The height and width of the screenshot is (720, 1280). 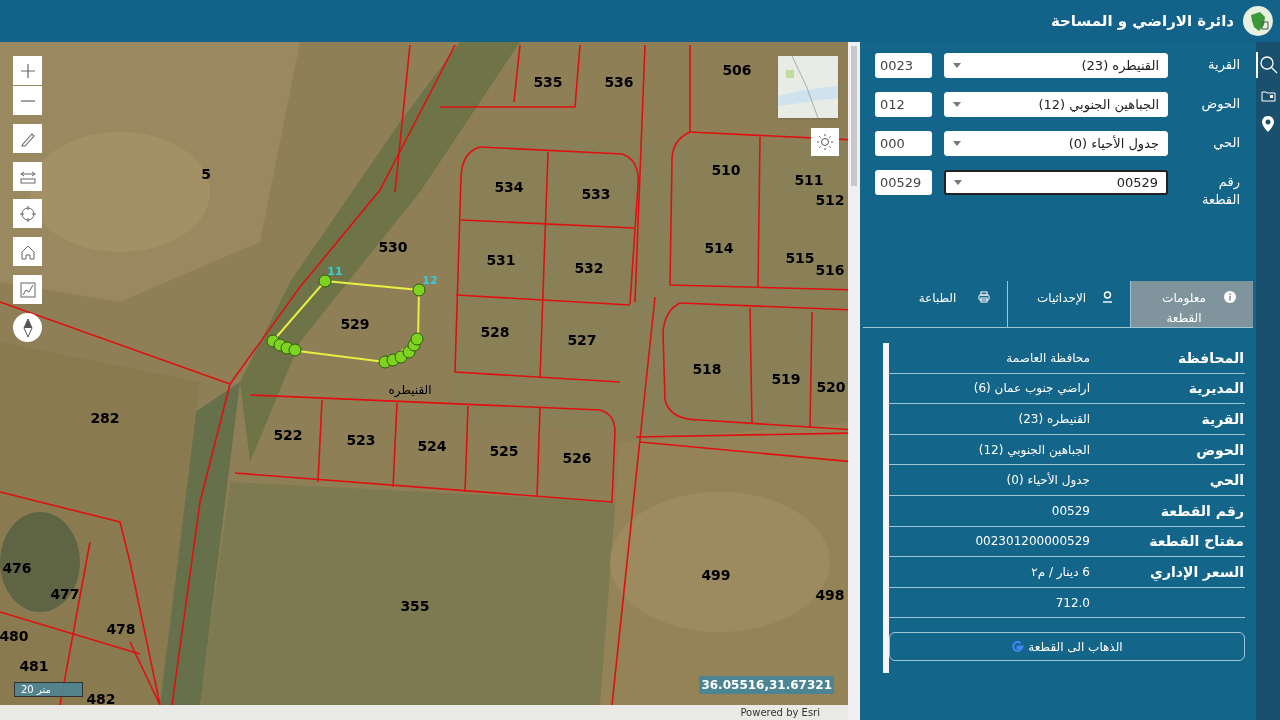 I want to click on parcel-number: 482, so click(x=101, y=697).